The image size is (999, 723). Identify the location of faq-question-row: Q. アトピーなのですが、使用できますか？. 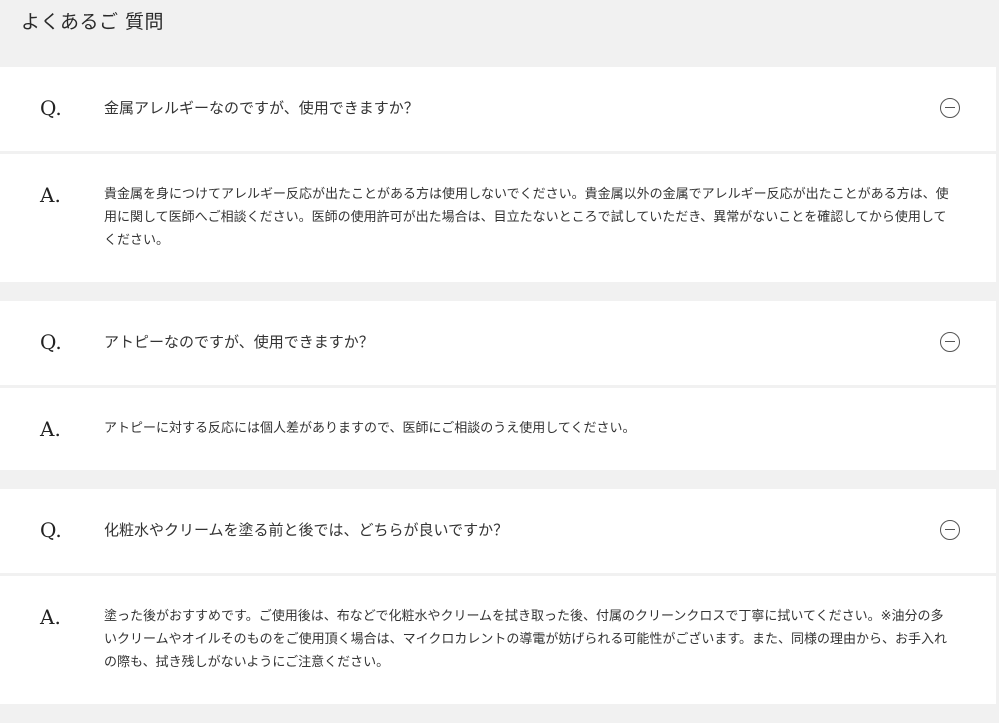
(498, 343).